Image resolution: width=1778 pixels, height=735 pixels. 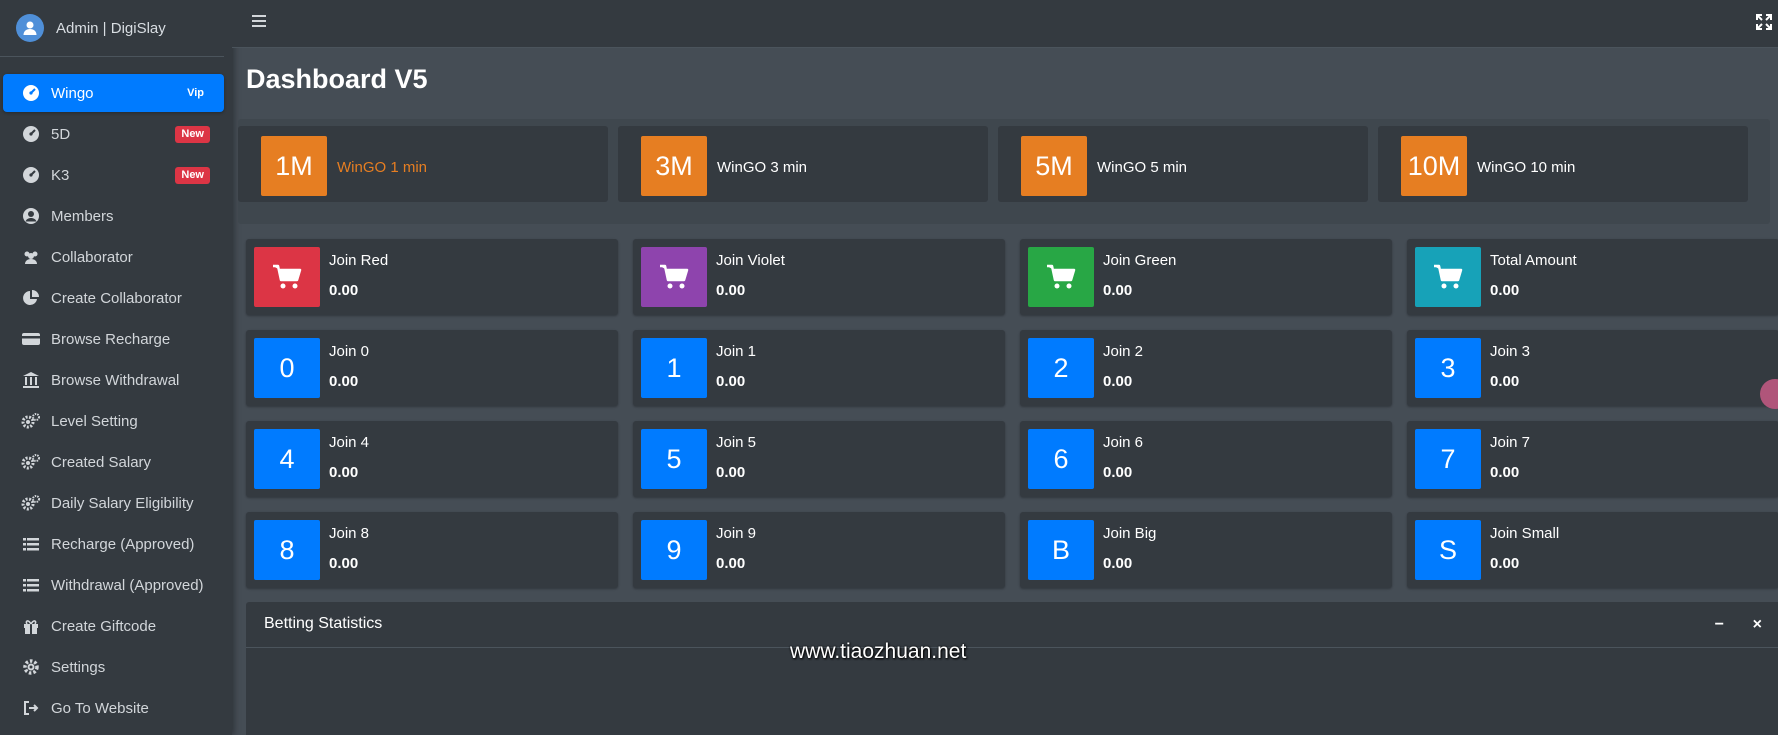 What do you see at coordinates (113, 257) in the screenshot?
I see `sidebar-item-collaborator: Collaborator` at bounding box center [113, 257].